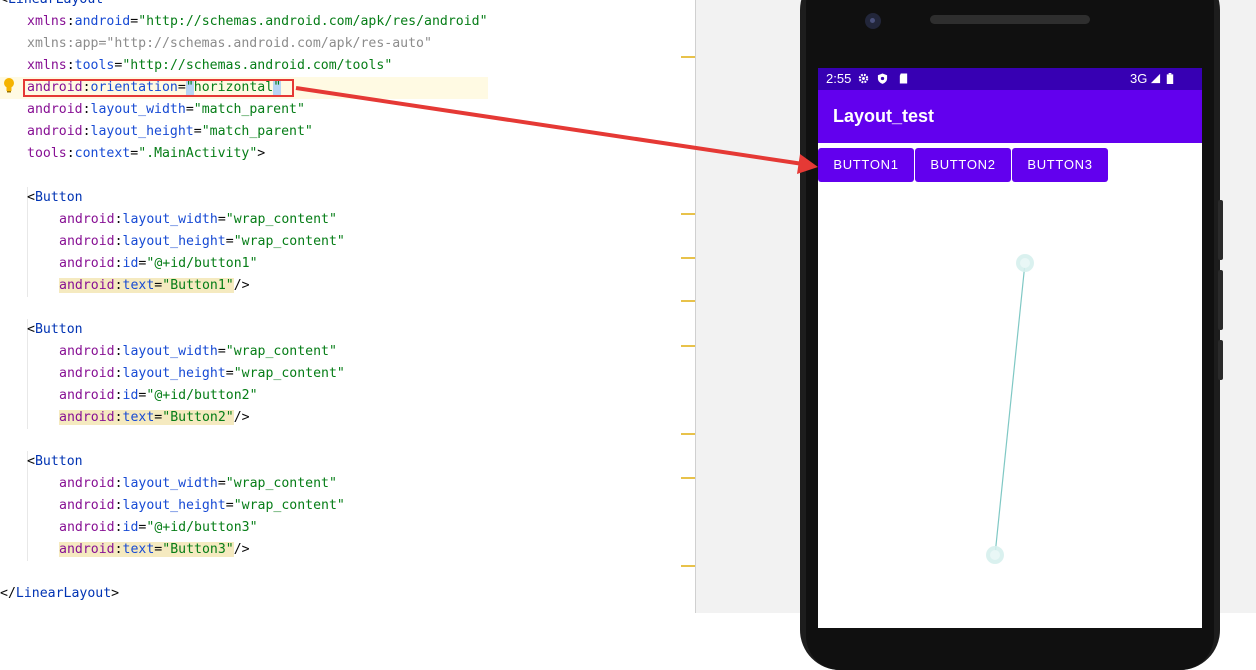 This screenshot has height=670, width=1256. I want to click on code-line: <LinearLayout, so click(244, 5).